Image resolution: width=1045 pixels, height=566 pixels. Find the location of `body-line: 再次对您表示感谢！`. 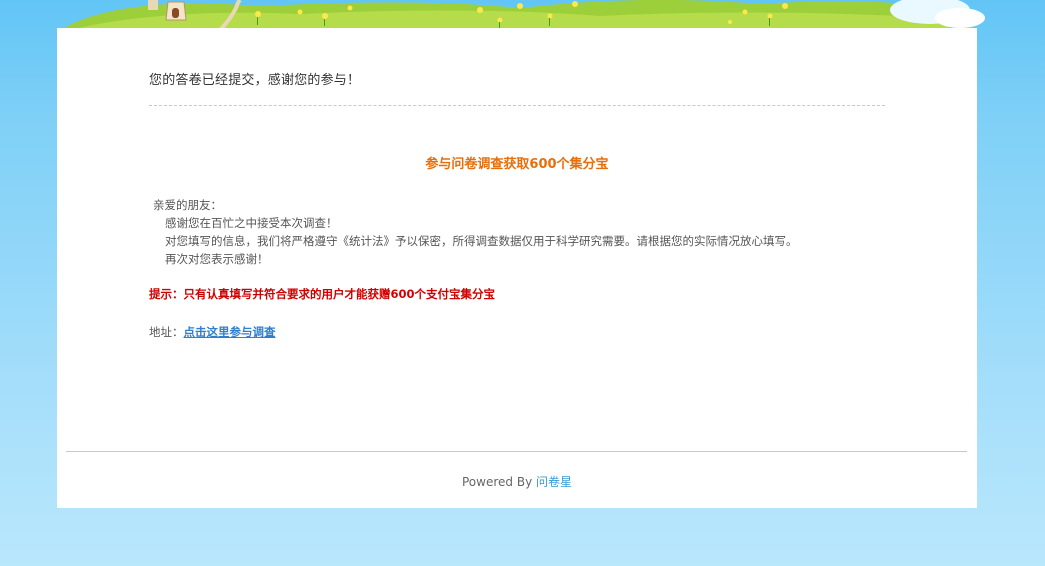

body-line: 再次对您表示感谢！ is located at coordinates (217, 259).